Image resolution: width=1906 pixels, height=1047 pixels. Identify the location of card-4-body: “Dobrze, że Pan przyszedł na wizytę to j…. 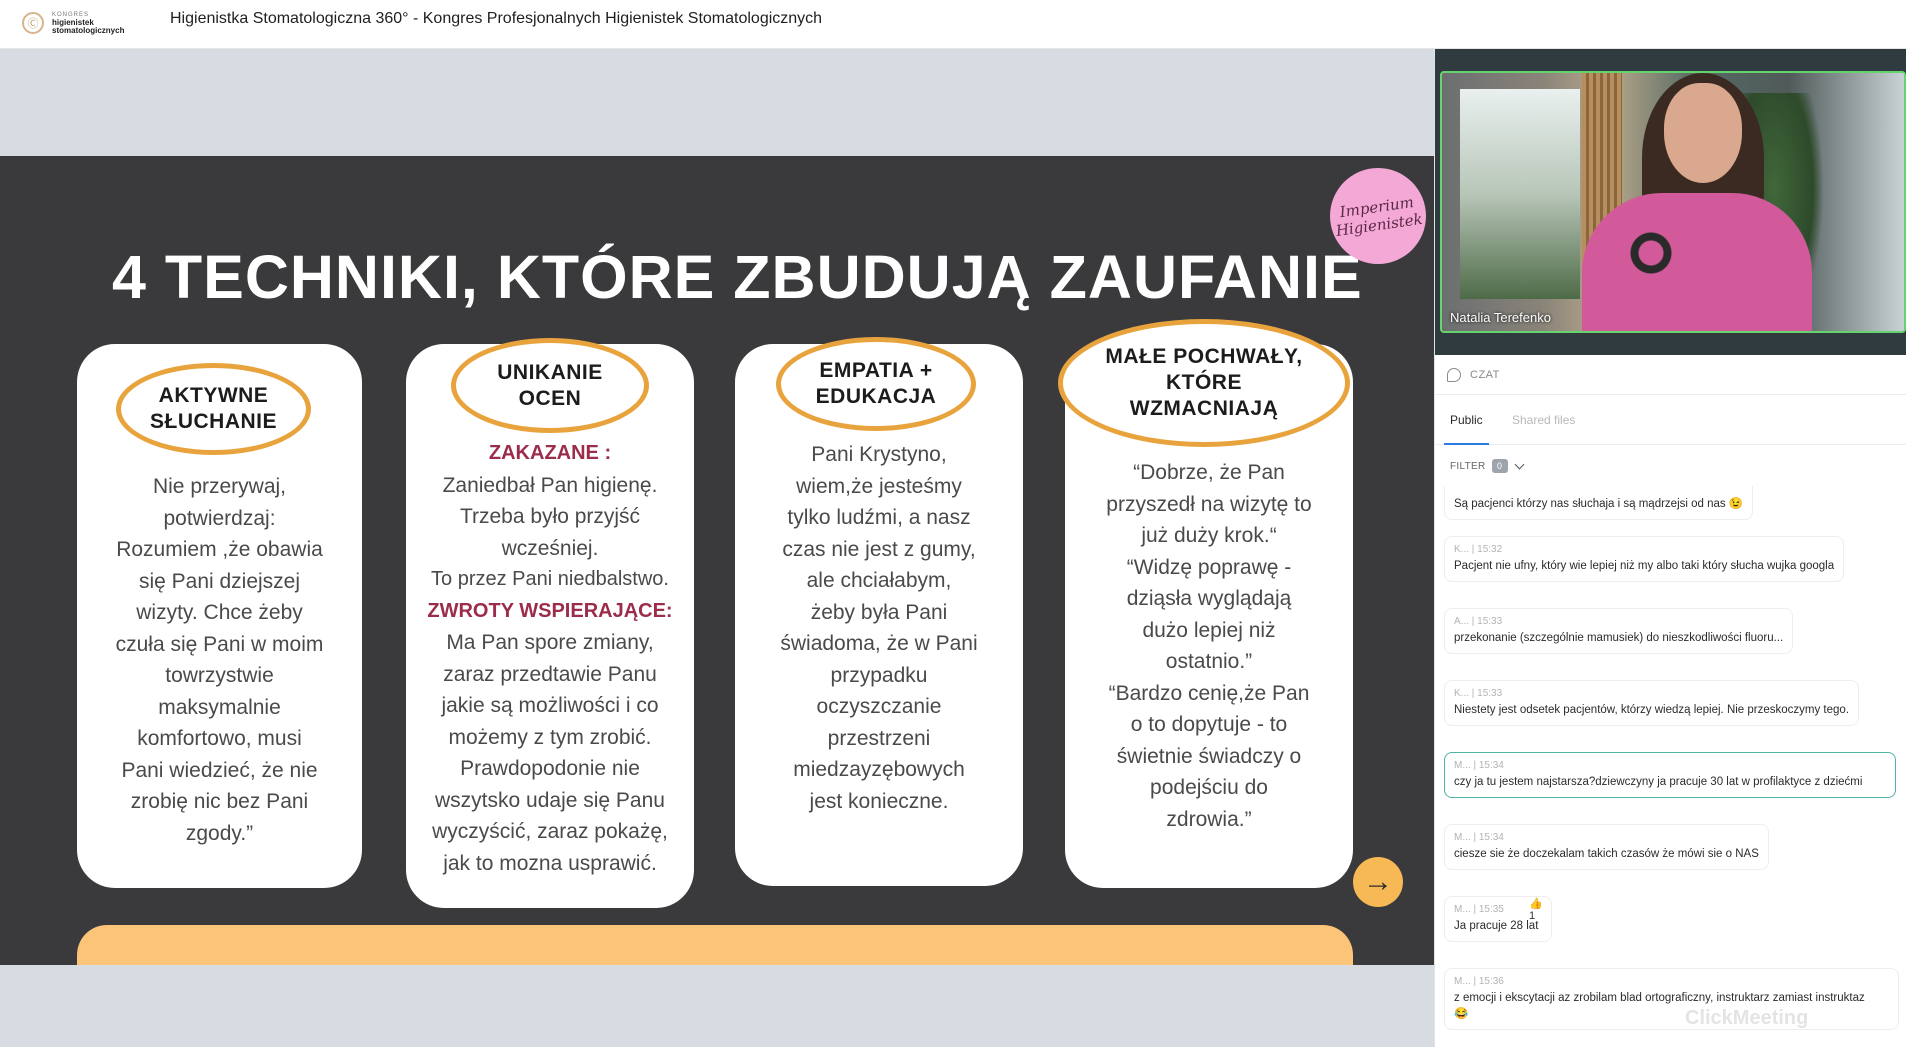
(1209, 646).